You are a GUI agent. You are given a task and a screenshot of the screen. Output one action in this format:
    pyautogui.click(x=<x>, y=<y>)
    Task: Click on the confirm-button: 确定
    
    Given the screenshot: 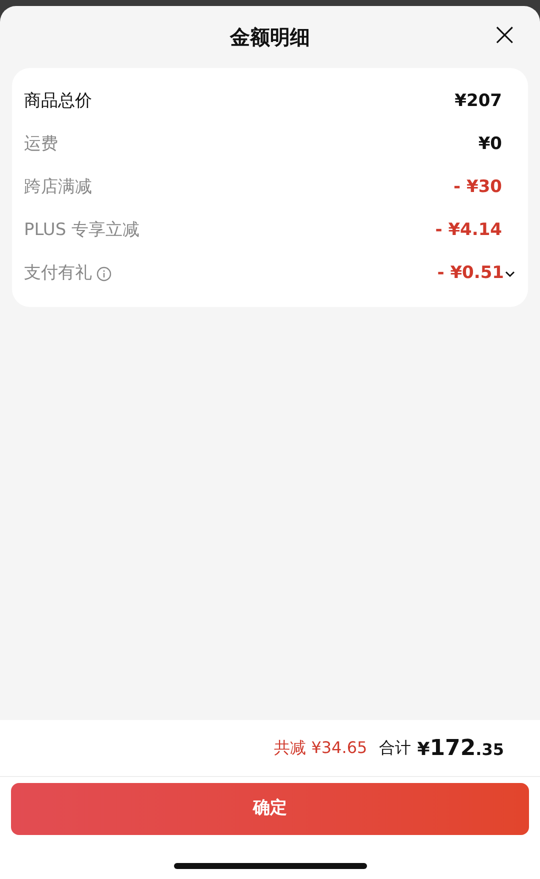 What is the action you would take?
    pyautogui.click(x=270, y=809)
    